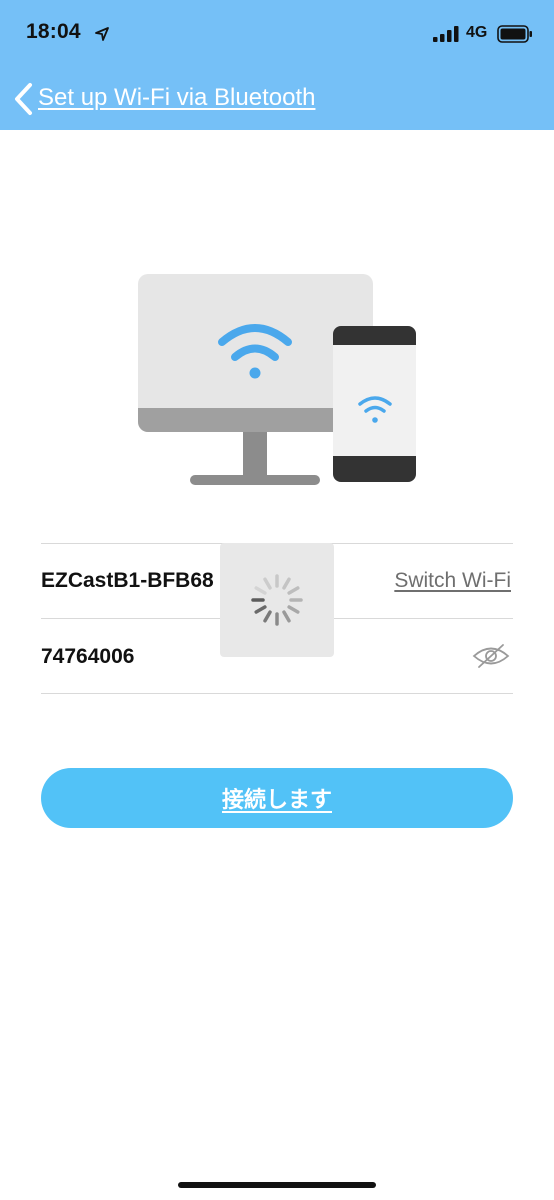 The width and height of the screenshot is (554, 1200). I want to click on phone-icon, so click(374, 404).